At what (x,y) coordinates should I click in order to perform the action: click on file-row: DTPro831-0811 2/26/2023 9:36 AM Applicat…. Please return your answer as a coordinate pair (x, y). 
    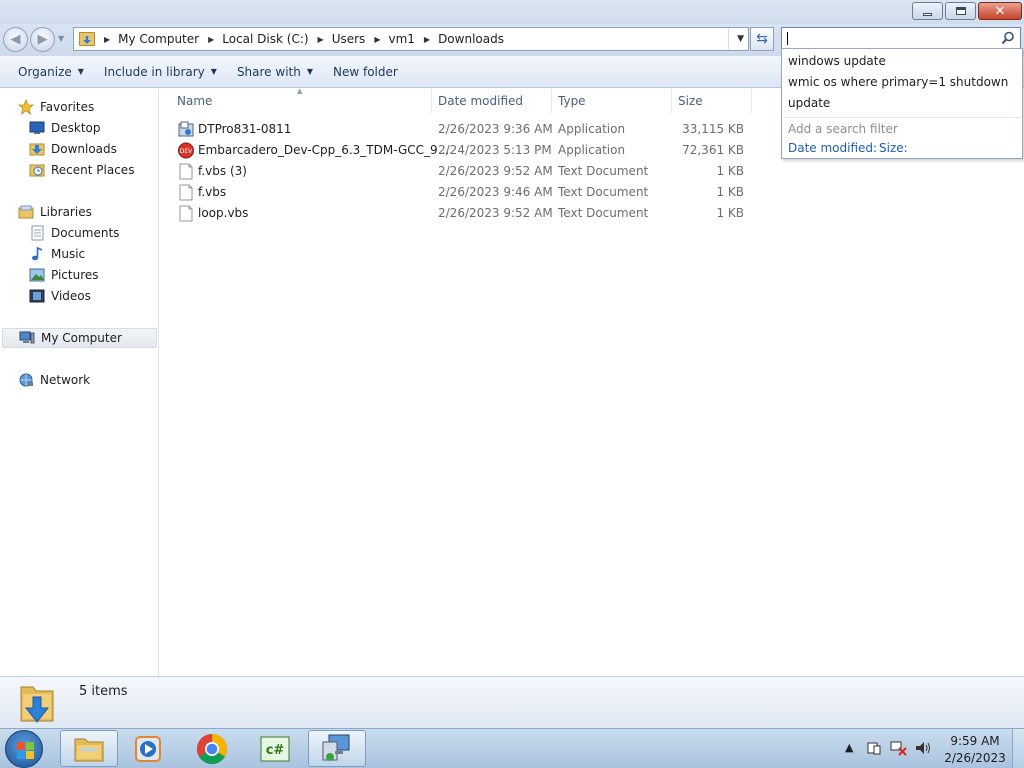
    Looking at the image, I should click on (460, 129).